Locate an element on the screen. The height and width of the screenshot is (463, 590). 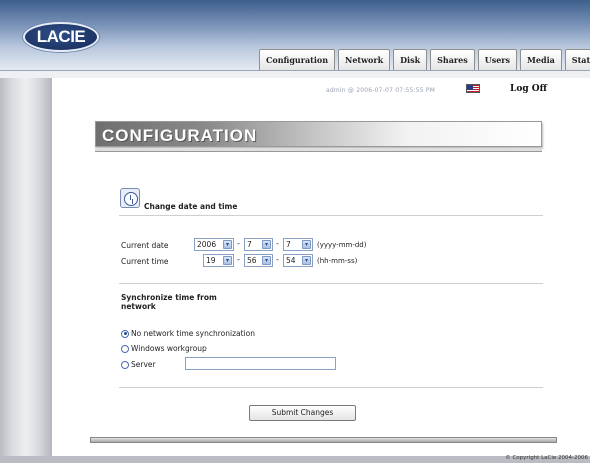
hour-select: 19 ▾ is located at coordinates (218, 260).